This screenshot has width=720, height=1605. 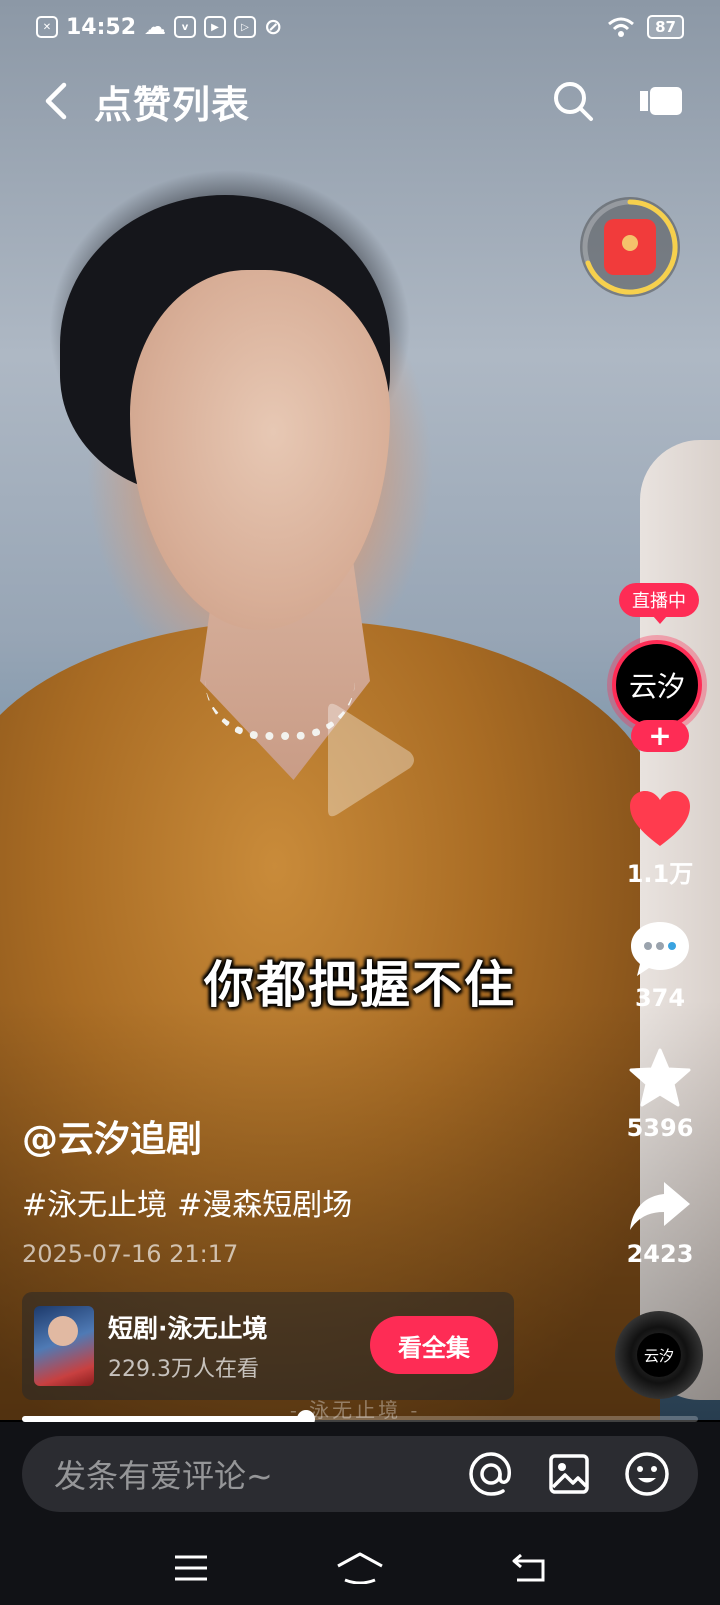 What do you see at coordinates (268, 1346) in the screenshot?
I see `drama-card: 短剧·泳无止境 229.3万人在看 看全集` at bounding box center [268, 1346].